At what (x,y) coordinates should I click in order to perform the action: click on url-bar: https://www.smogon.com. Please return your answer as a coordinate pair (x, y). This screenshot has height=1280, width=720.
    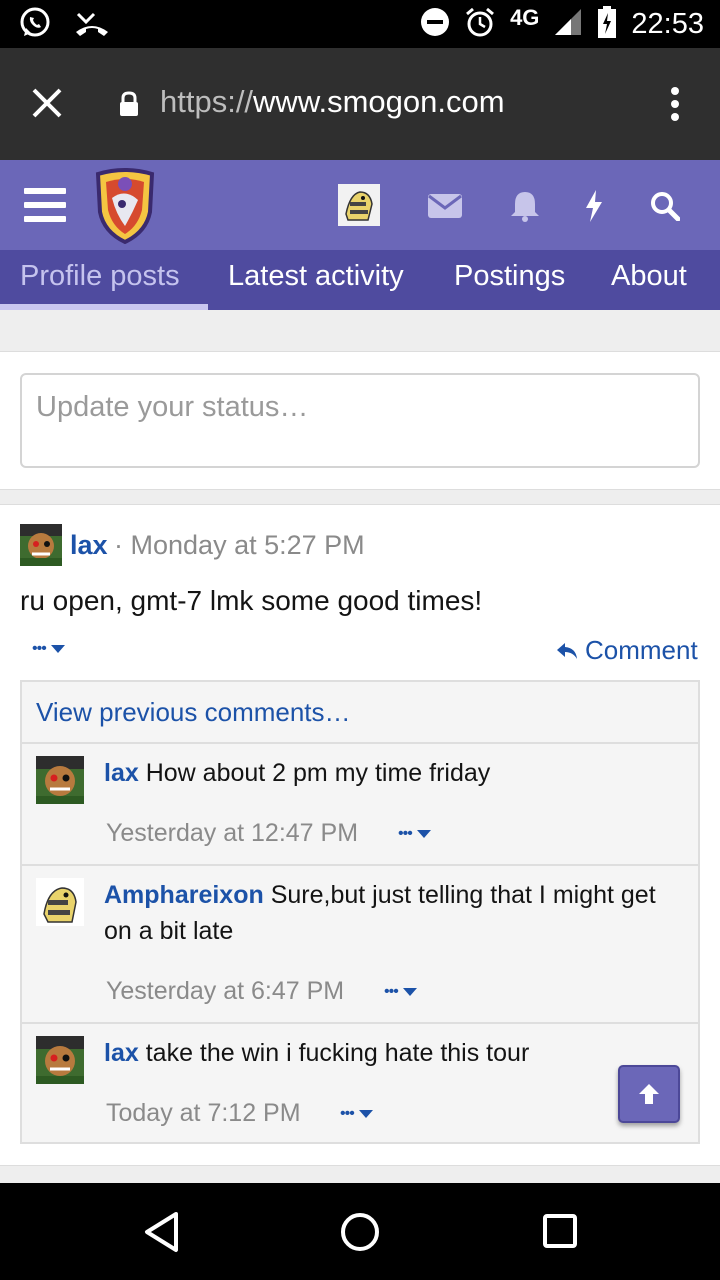
    Looking at the image, I should click on (332, 102).